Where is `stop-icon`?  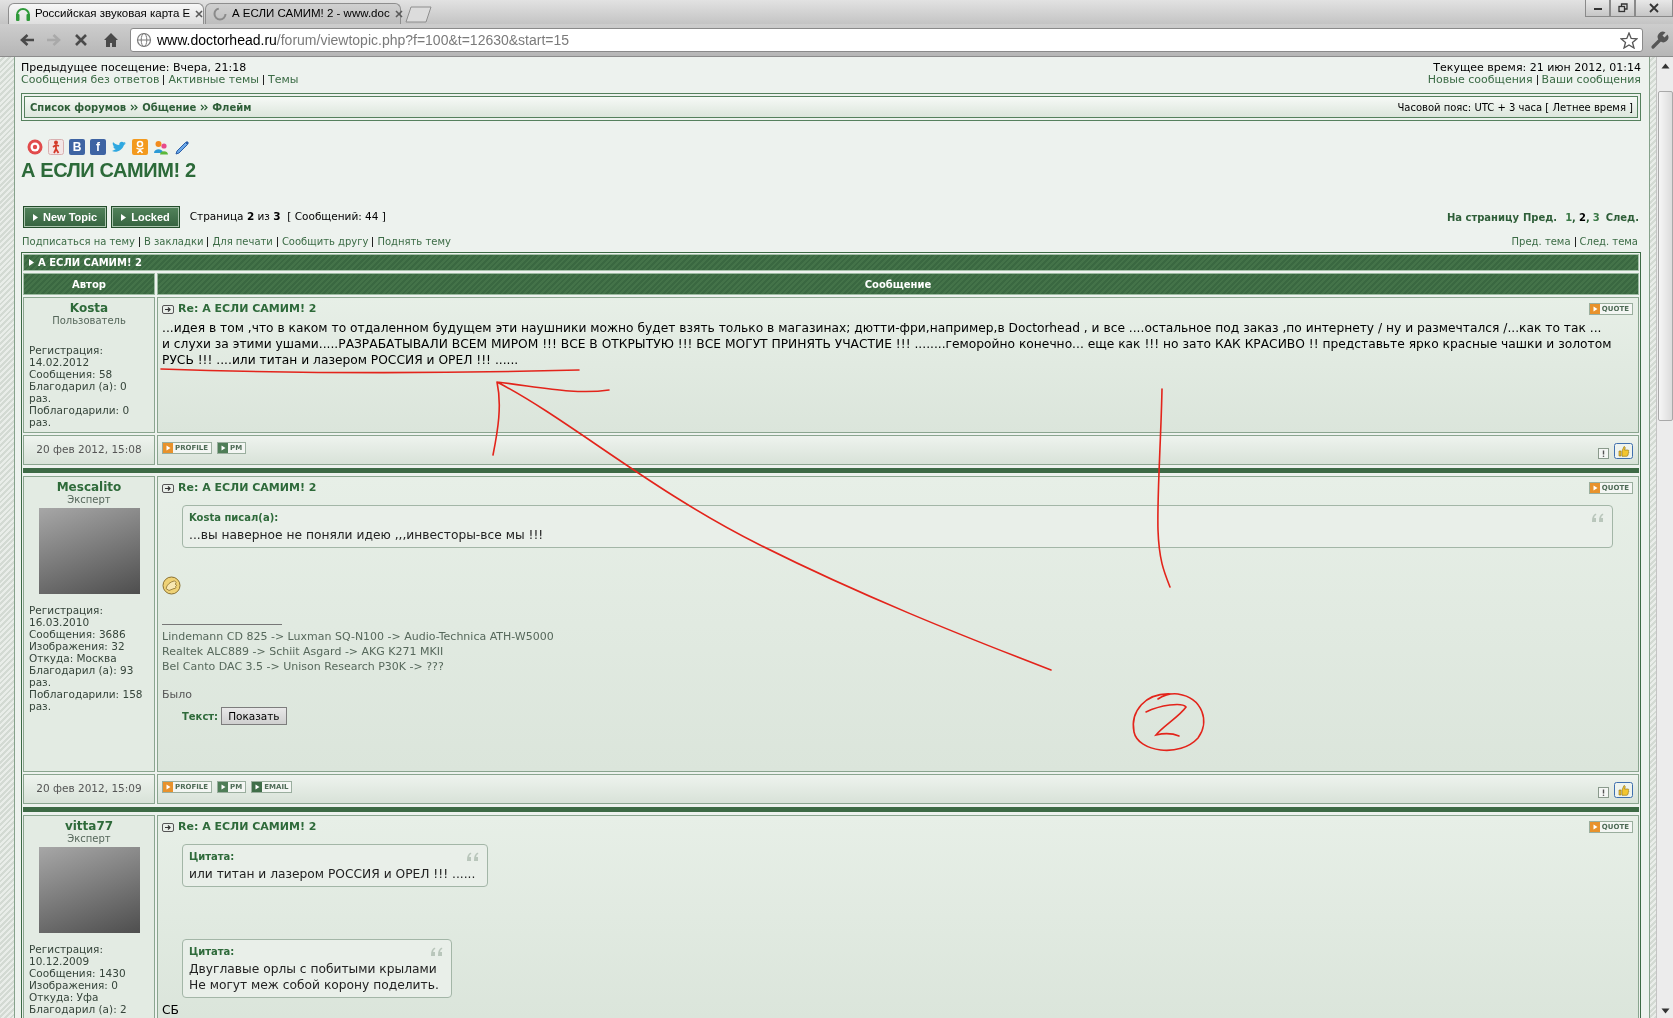 stop-icon is located at coordinates (81, 40).